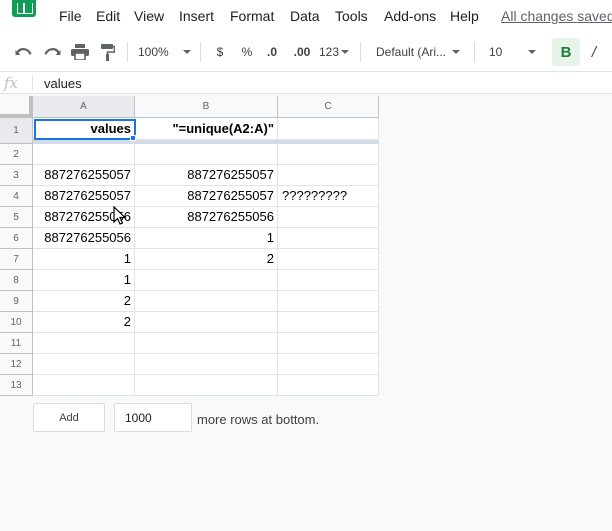 The width and height of the screenshot is (612, 531). What do you see at coordinates (464, 16) in the screenshot?
I see `menu-help: Help` at bounding box center [464, 16].